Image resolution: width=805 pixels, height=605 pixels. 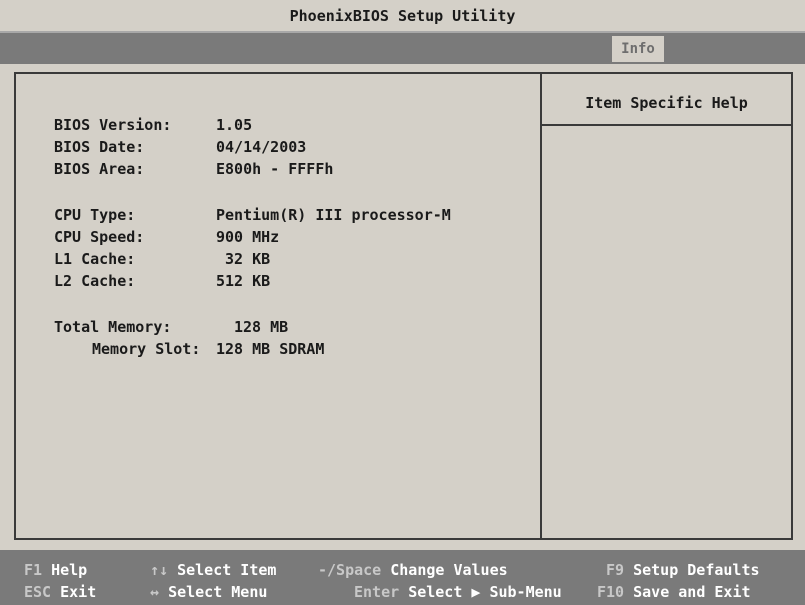 What do you see at coordinates (275, 169) in the screenshot?
I see `bios-area-value: E800h - FFFFh` at bounding box center [275, 169].